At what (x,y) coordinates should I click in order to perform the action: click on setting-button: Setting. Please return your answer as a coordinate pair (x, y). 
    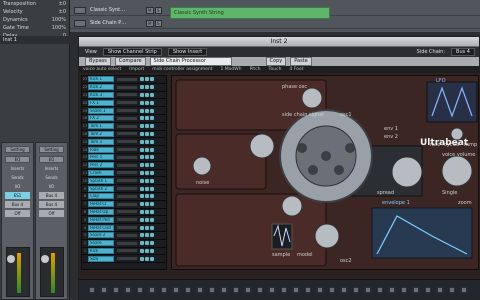
    Looking at the image, I should click on (51, 149).